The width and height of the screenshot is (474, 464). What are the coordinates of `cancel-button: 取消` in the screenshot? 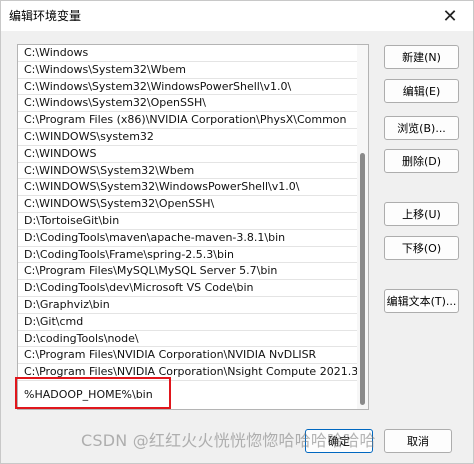 It's located at (418, 441).